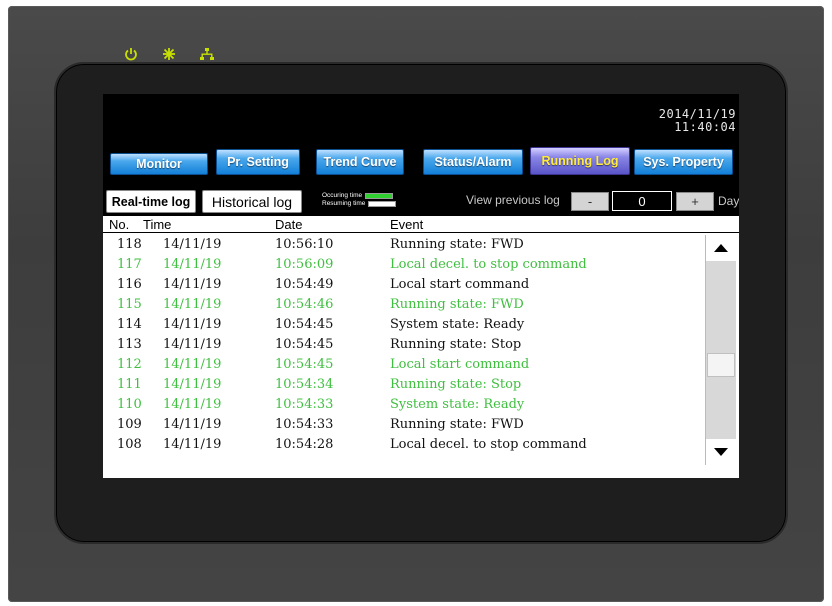  What do you see at coordinates (360, 162) in the screenshot?
I see `tab-trend-curve: Trend Curve` at bounding box center [360, 162].